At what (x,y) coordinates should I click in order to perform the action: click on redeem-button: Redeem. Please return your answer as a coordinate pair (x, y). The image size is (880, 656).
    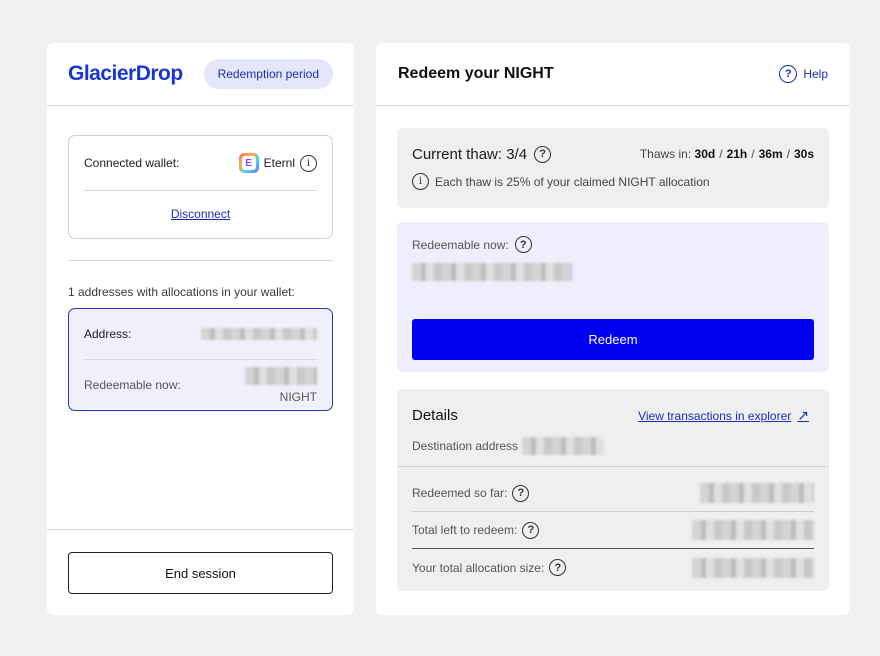
    Looking at the image, I should click on (613, 339).